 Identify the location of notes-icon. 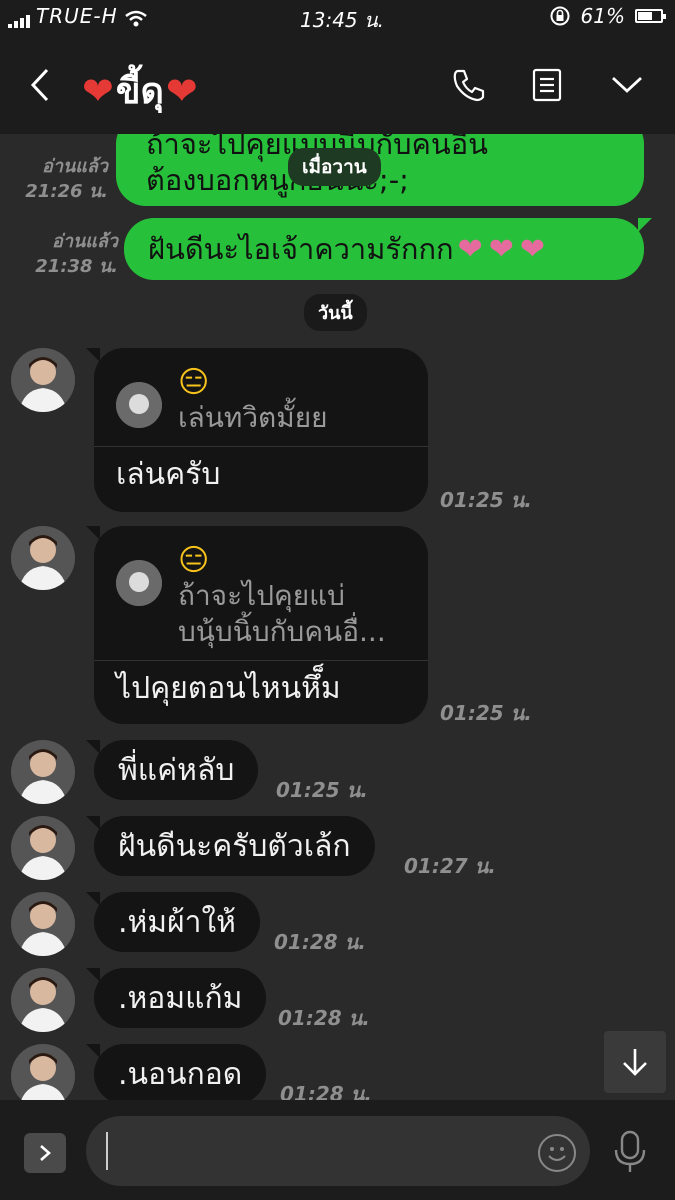
(547, 85).